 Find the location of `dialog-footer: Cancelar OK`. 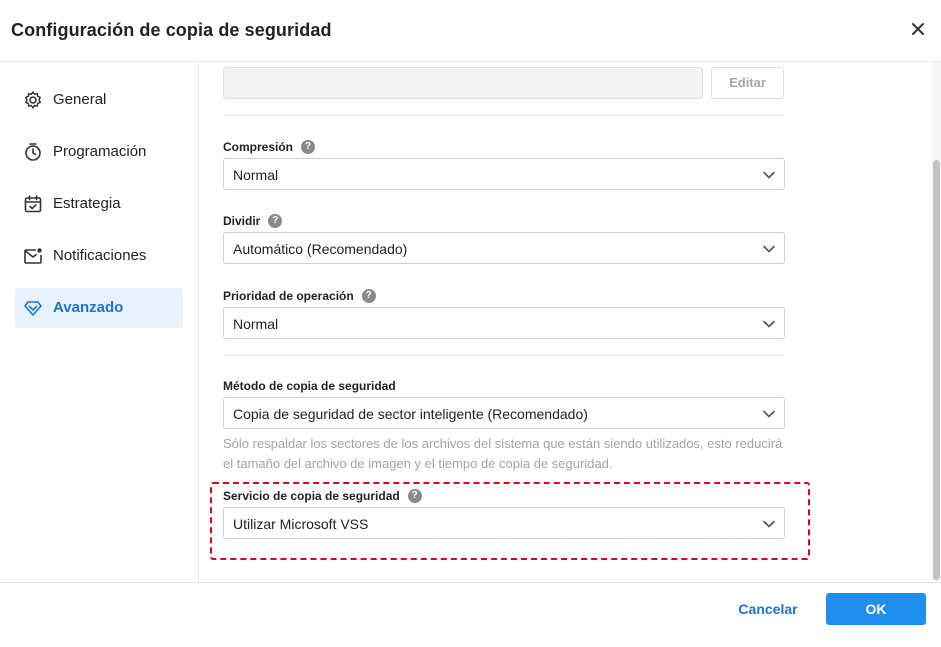

dialog-footer: Cancelar OK is located at coordinates (470, 614).